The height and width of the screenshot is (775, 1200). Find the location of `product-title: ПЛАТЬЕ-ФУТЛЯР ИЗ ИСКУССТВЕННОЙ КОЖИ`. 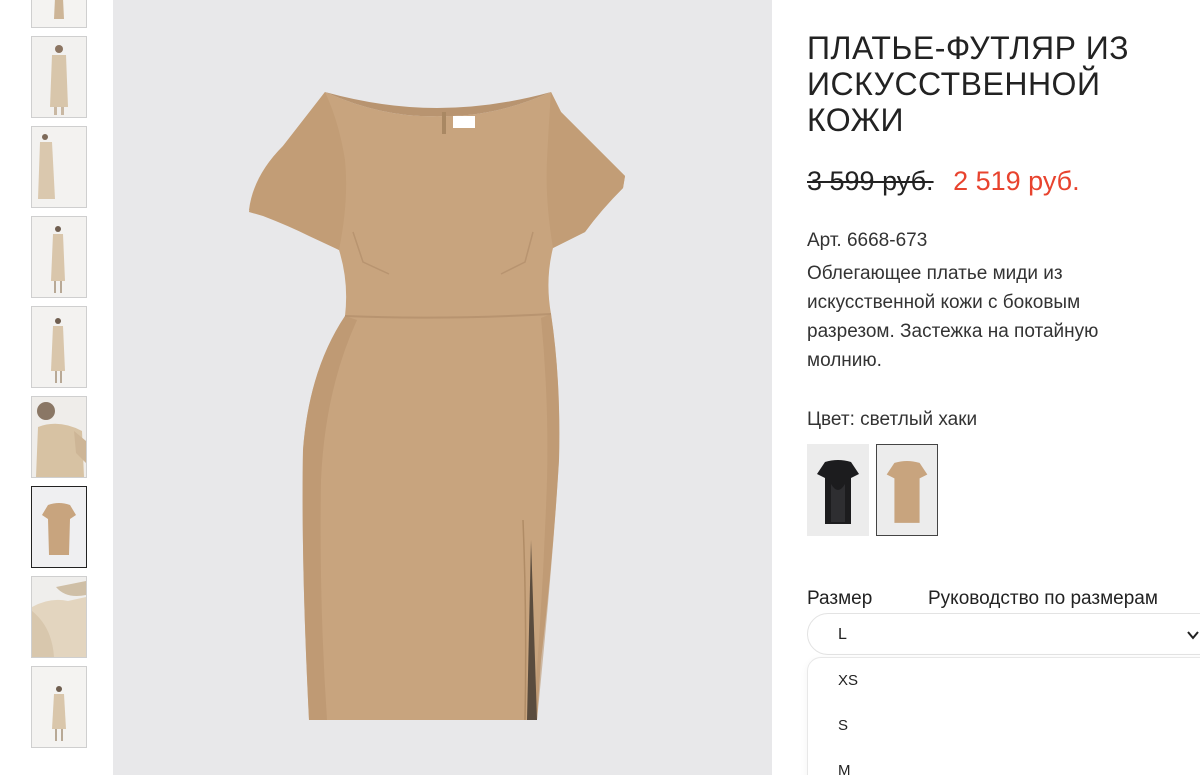

product-title: ПЛАТЬЕ-ФУТЛЯР ИЗ ИСКУССТВЕННОЙ КОЖИ is located at coordinates (968, 84).